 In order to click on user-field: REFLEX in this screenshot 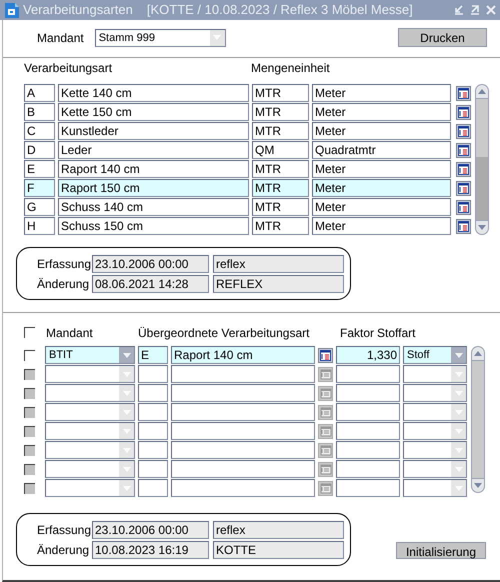, I will do `click(278, 283)`.